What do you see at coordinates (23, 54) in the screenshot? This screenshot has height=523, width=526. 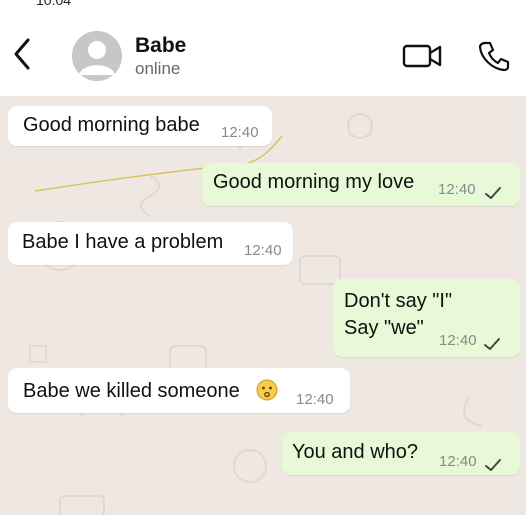 I see `chevron-left-icon` at bounding box center [23, 54].